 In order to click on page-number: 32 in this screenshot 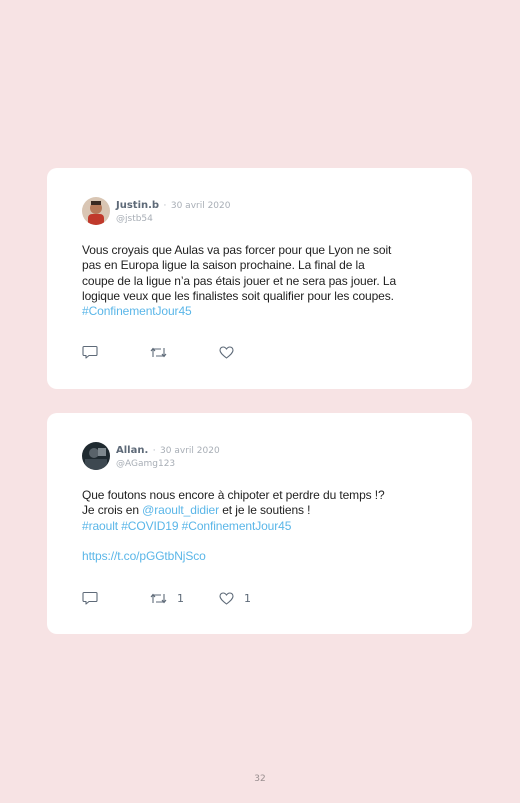, I will do `click(260, 779)`.